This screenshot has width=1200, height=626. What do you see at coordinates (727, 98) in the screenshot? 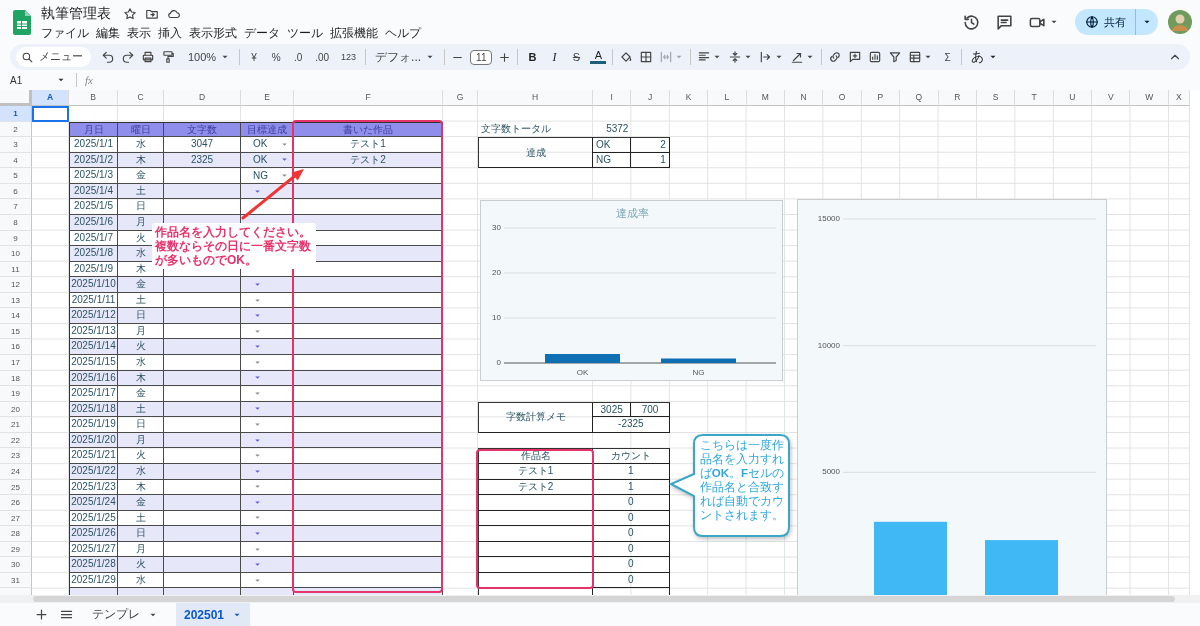
I see `column-header: L` at bounding box center [727, 98].